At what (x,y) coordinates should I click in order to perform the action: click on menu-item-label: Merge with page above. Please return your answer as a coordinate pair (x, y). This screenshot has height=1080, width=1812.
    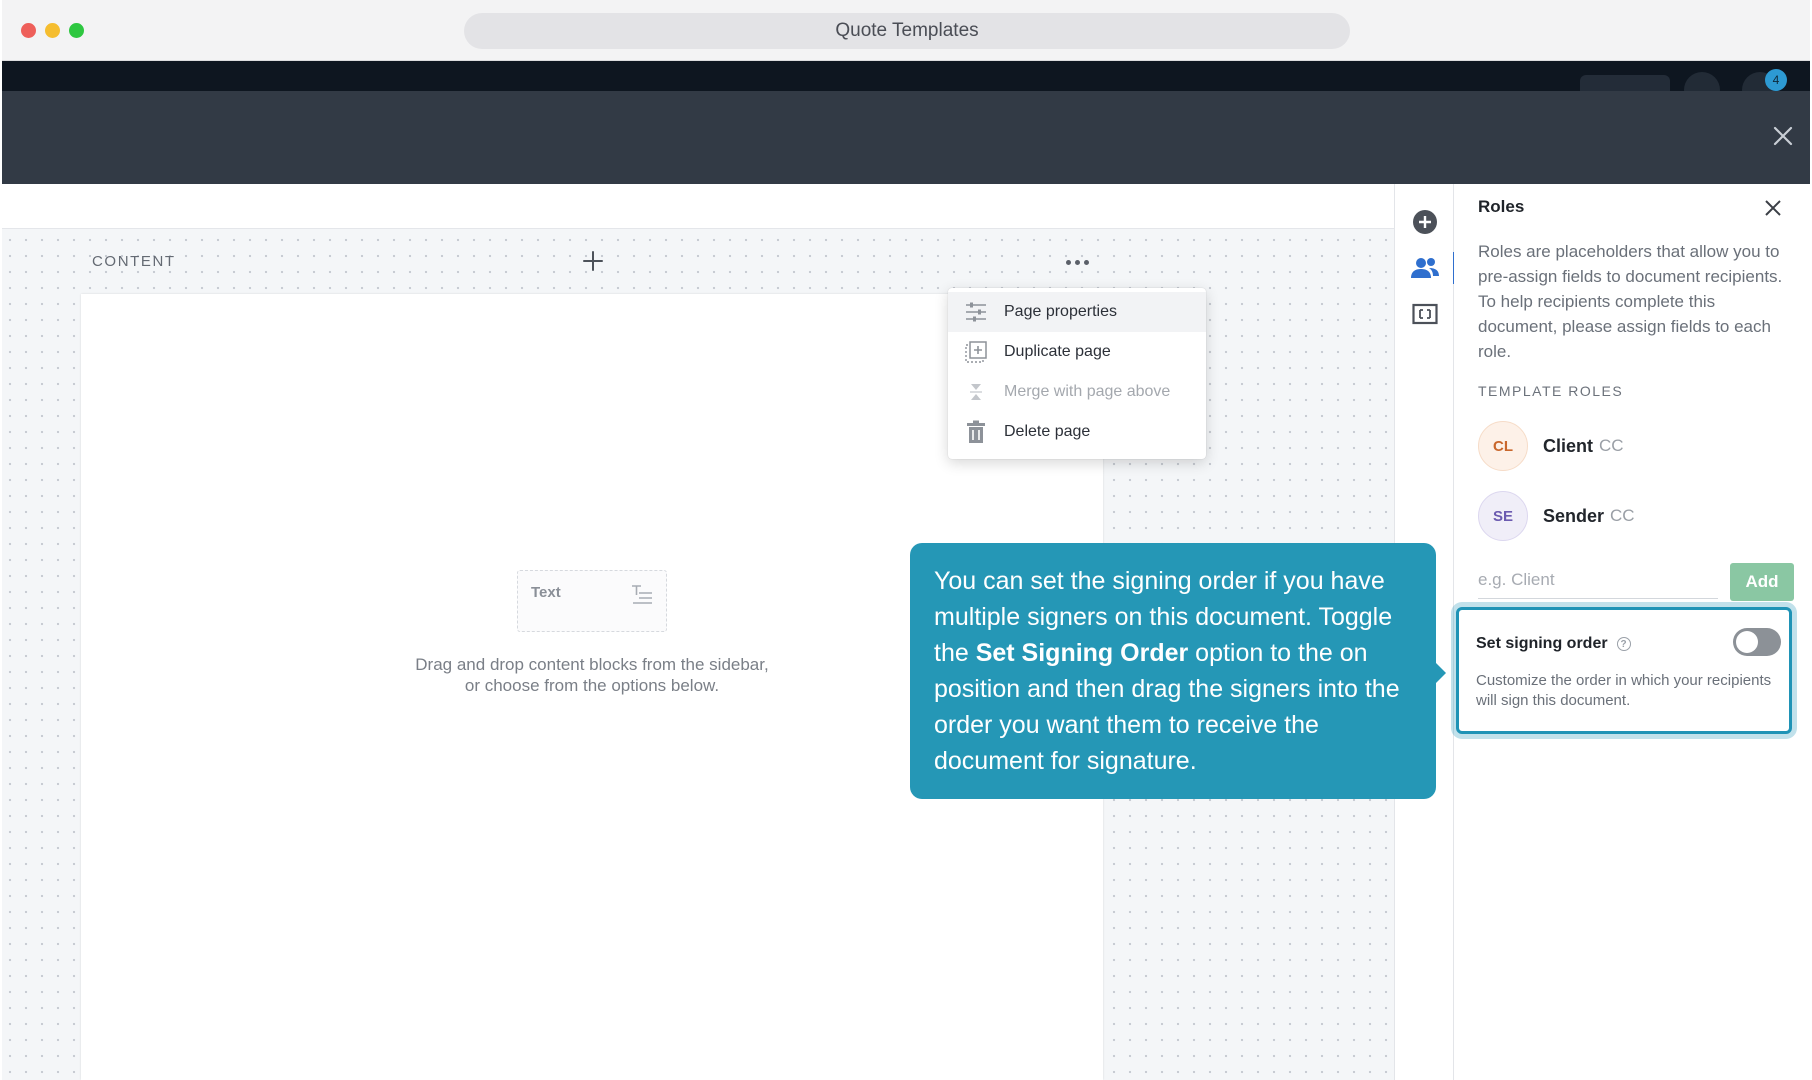
    Looking at the image, I should click on (1087, 391).